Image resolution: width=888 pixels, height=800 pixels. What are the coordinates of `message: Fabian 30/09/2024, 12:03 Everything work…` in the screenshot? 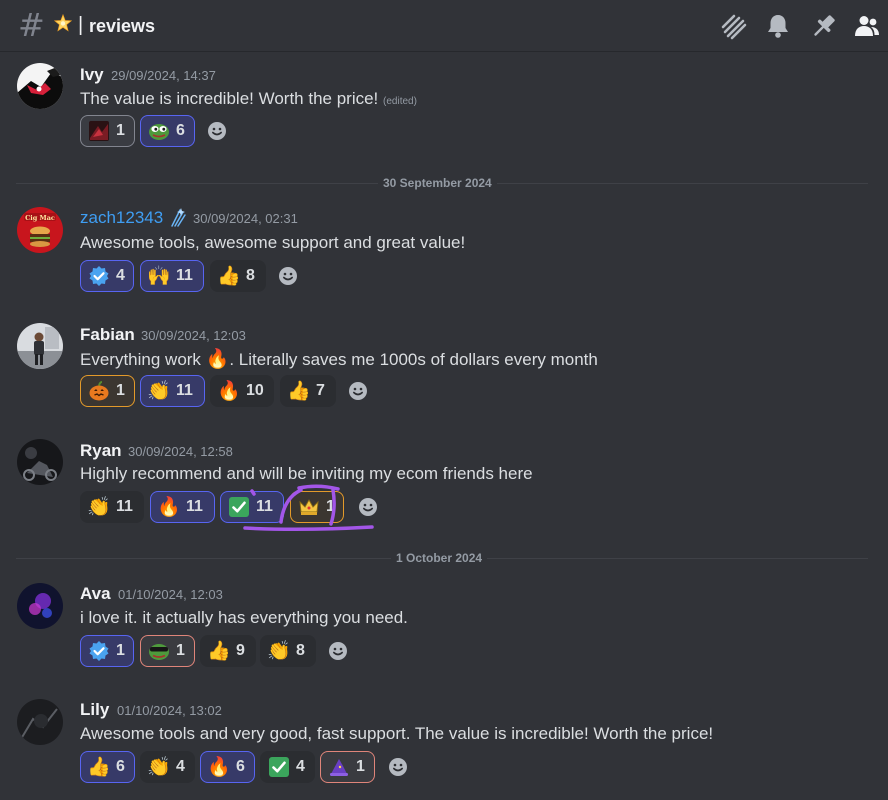 It's located at (444, 368).